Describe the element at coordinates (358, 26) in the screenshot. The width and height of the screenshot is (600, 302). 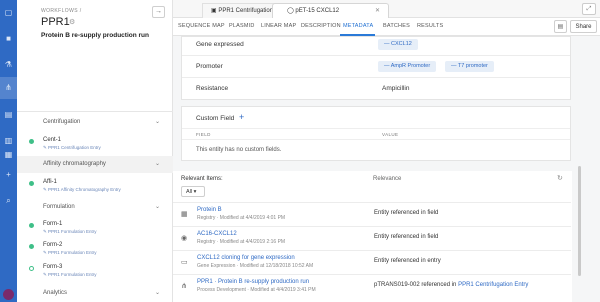
I see `tab-metadata: METADATA` at that location.